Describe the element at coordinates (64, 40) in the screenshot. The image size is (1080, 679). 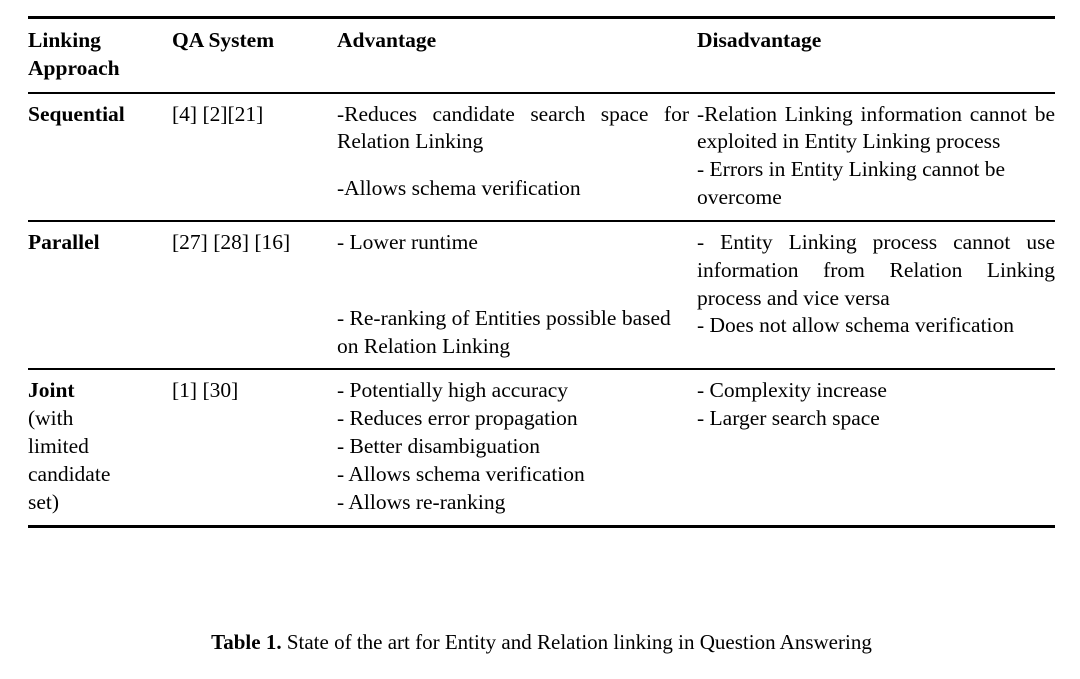
I see `column-header-linking-approach-line1: Linking` at that location.